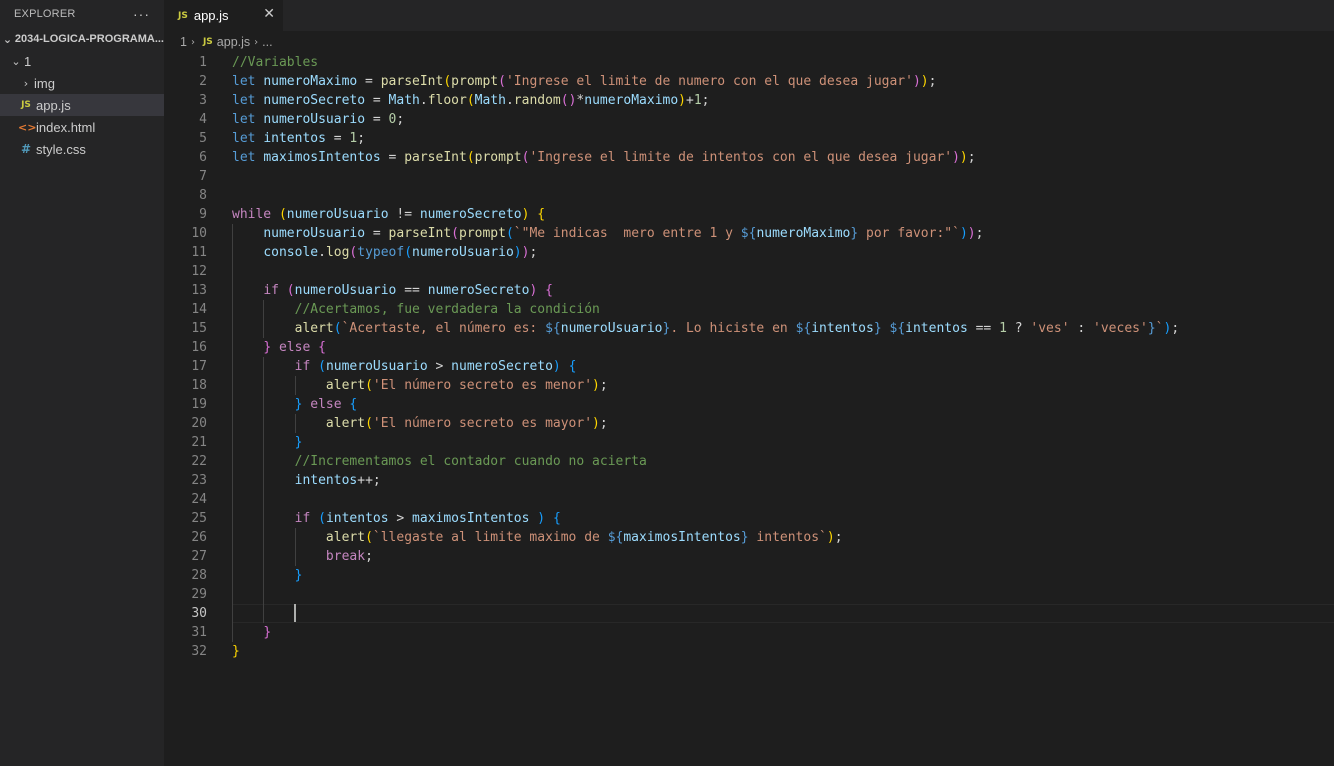  Describe the element at coordinates (298, 138) in the screenshot. I see `code-text: let intentos = 1;` at that location.